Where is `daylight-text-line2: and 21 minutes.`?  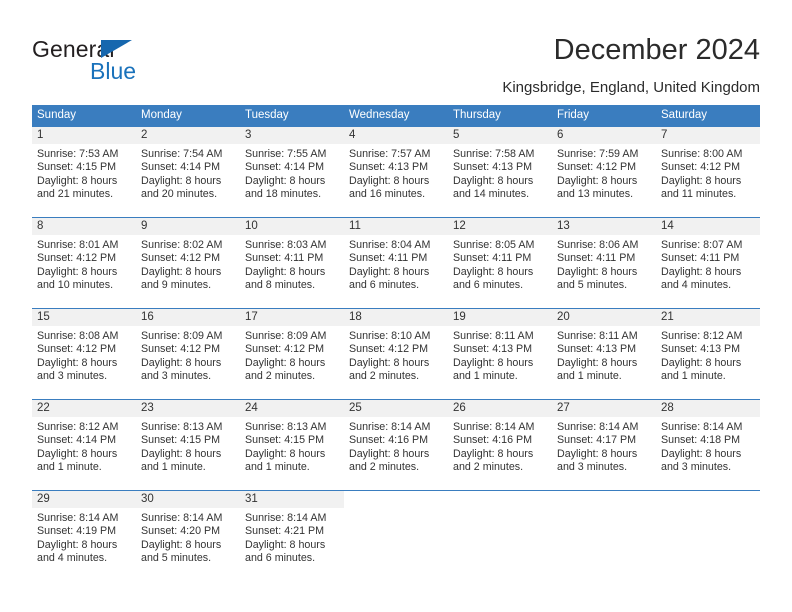 daylight-text-line2: and 21 minutes. is located at coordinates (75, 194).